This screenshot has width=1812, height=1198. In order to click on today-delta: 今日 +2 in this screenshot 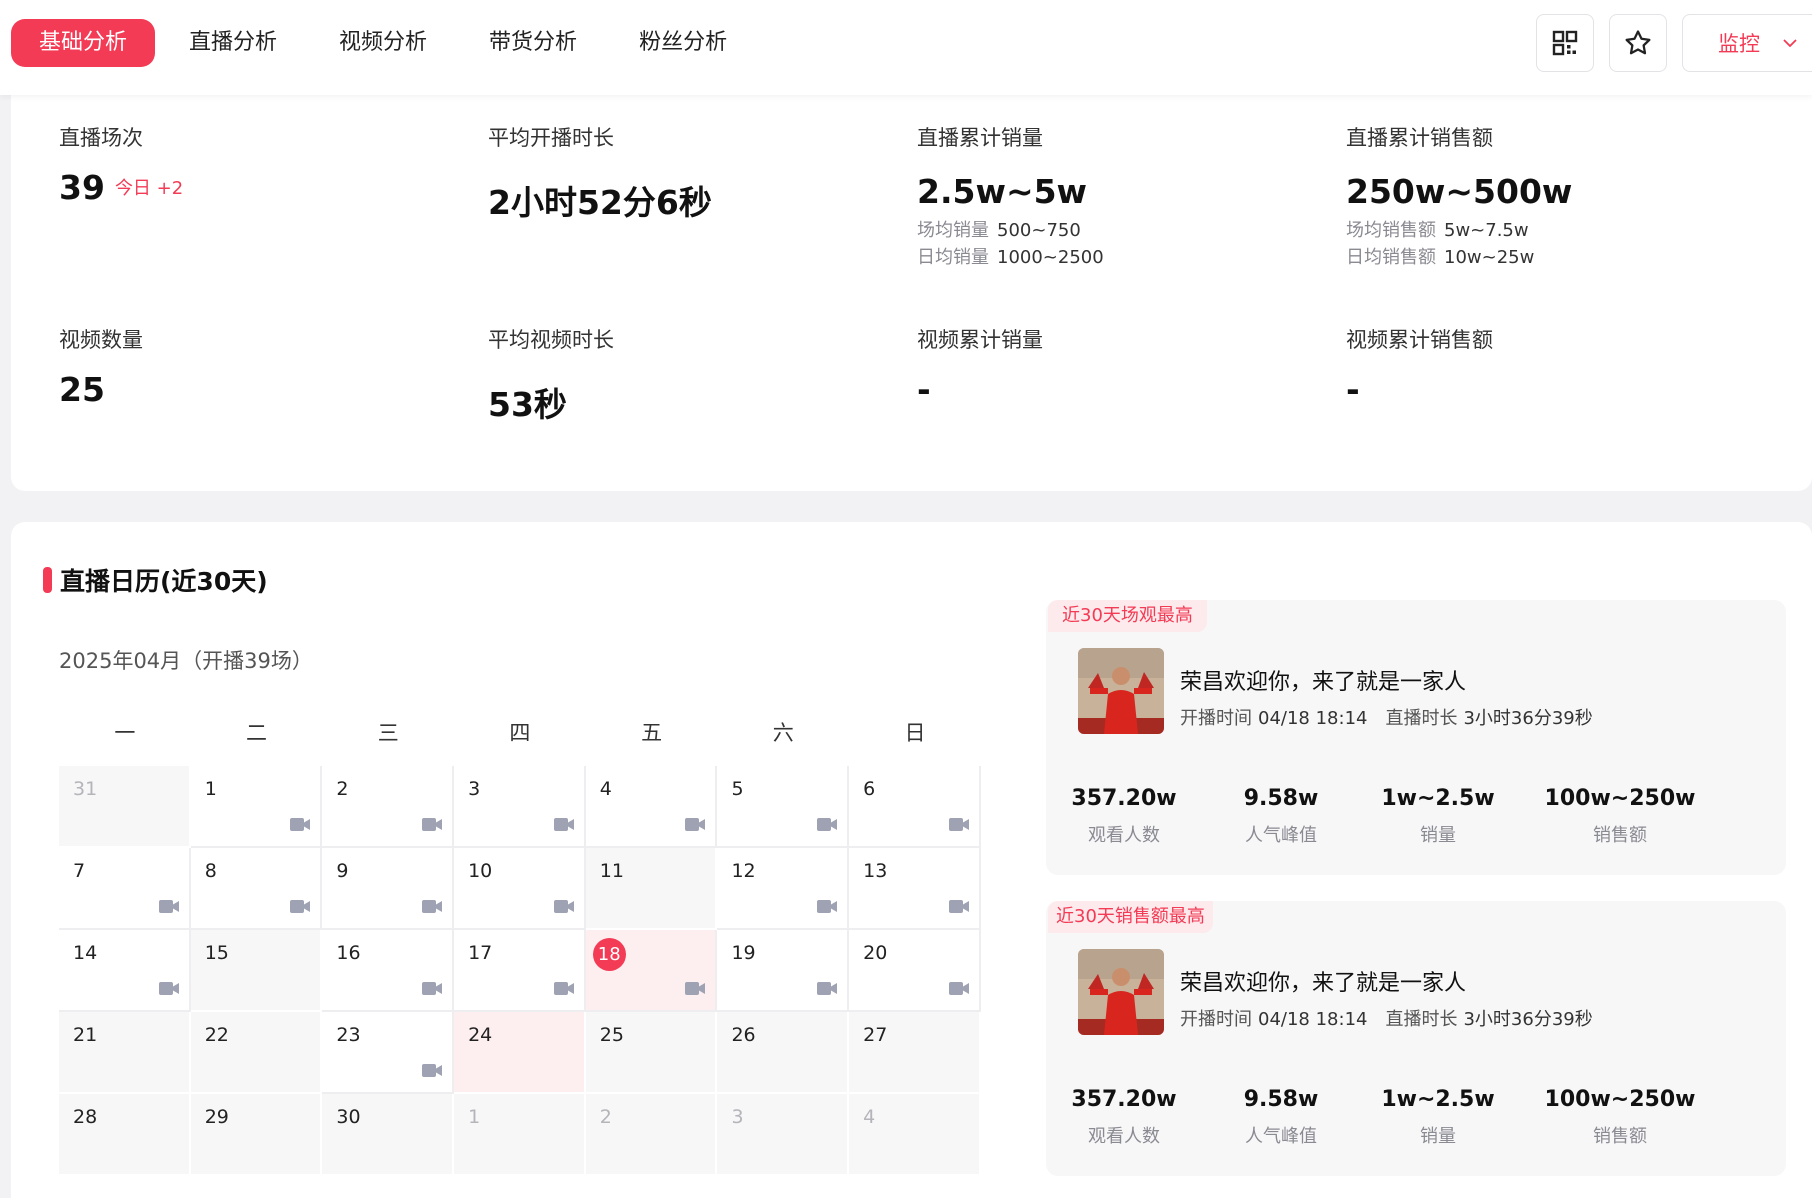, I will do `click(149, 188)`.